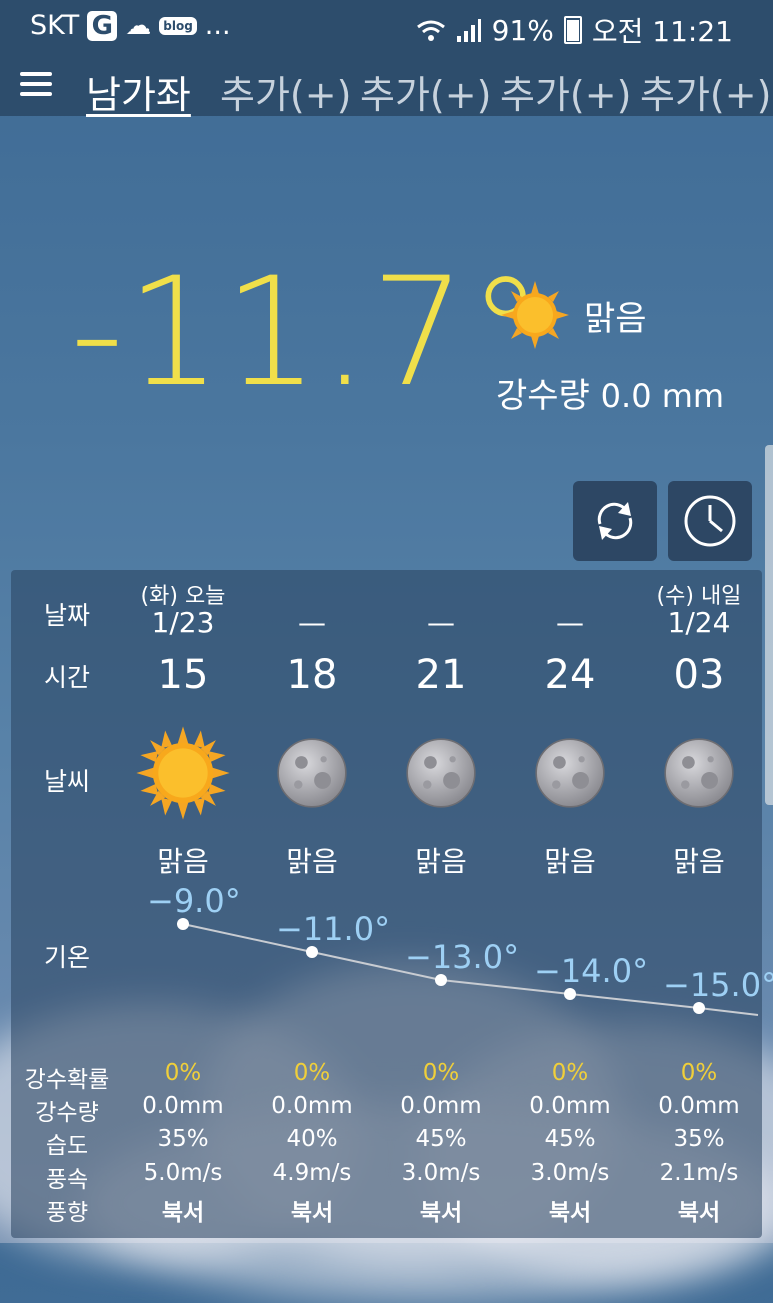 The width and height of the screenshot is (773, 1303). What do you see at coordinates (462, 957) in the screenshot?
I see `temperature-label: −13.0°` at bounding box center [462, 957].